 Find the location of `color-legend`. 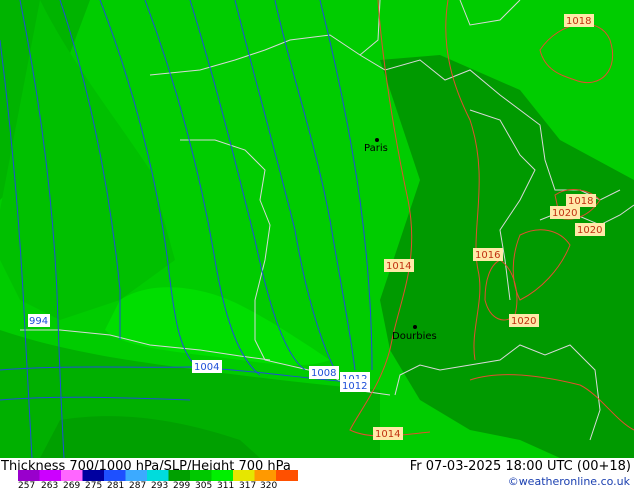

color-legend is located at coordinates (158, 475).